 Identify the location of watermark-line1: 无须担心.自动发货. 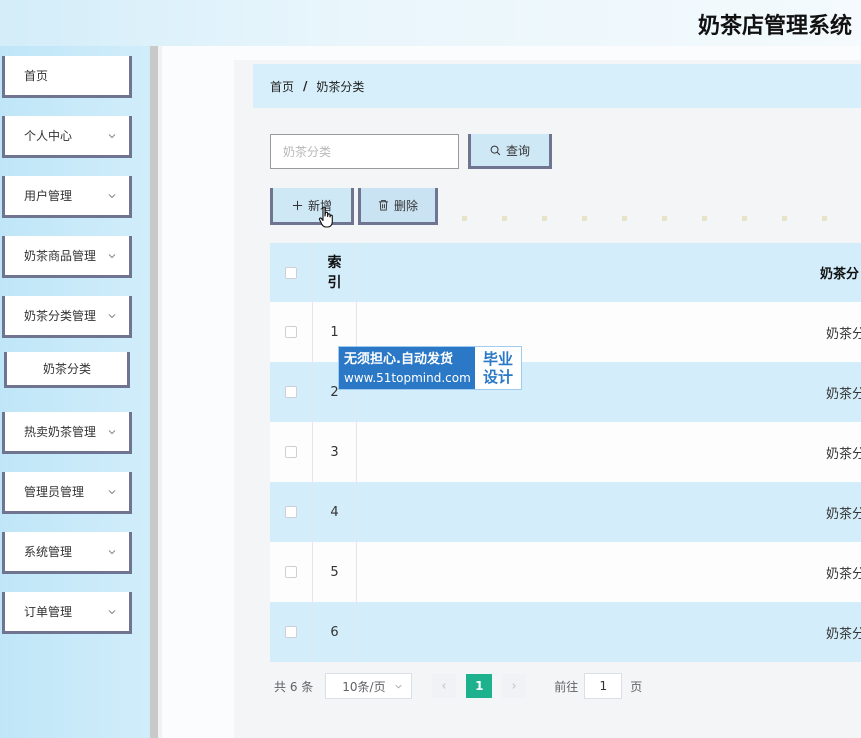
(398, 359).